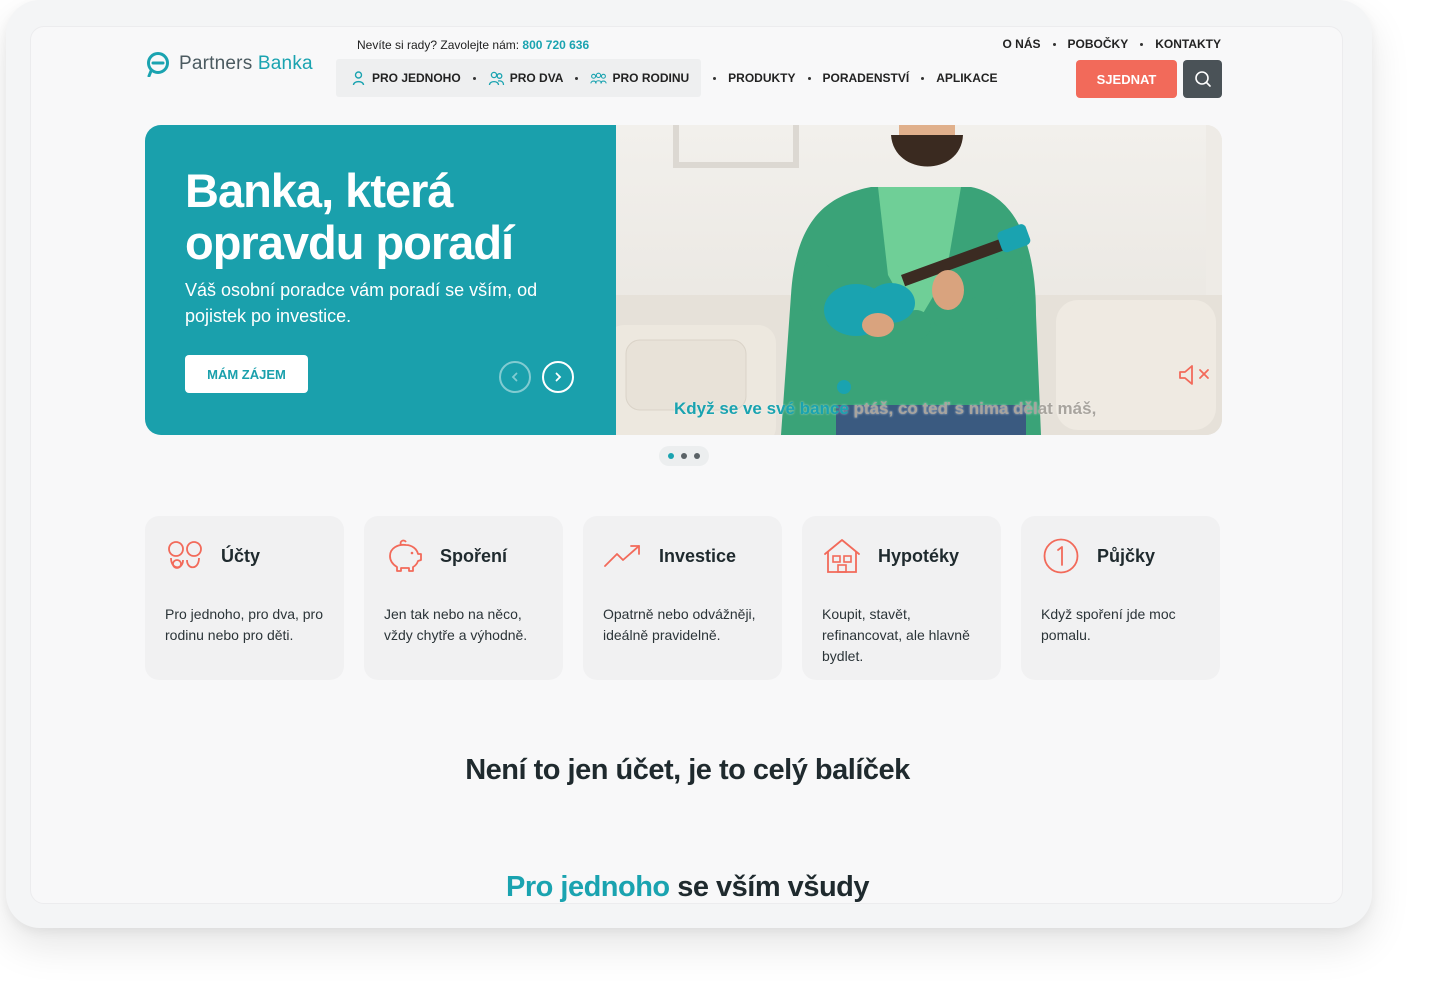  What do you see at coordinates (358, 77) in the screenshot?
I see `person-icon` at bounding box center [358, 77].